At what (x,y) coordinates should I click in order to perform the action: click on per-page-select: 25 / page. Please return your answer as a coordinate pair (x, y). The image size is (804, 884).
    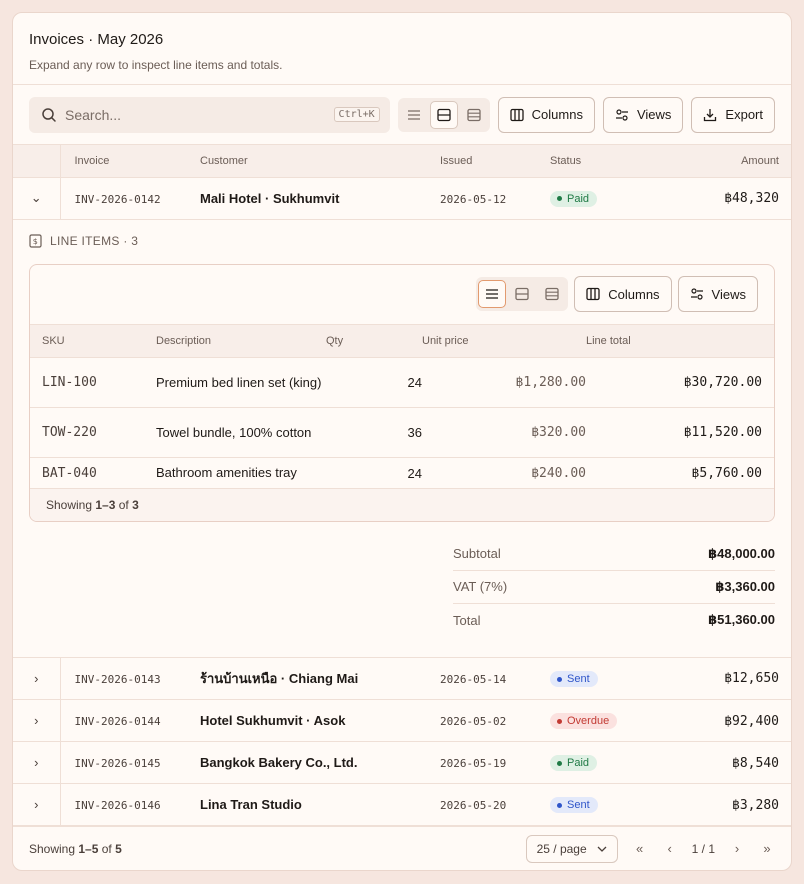
    Looking at the image, I should click on (571, 848).